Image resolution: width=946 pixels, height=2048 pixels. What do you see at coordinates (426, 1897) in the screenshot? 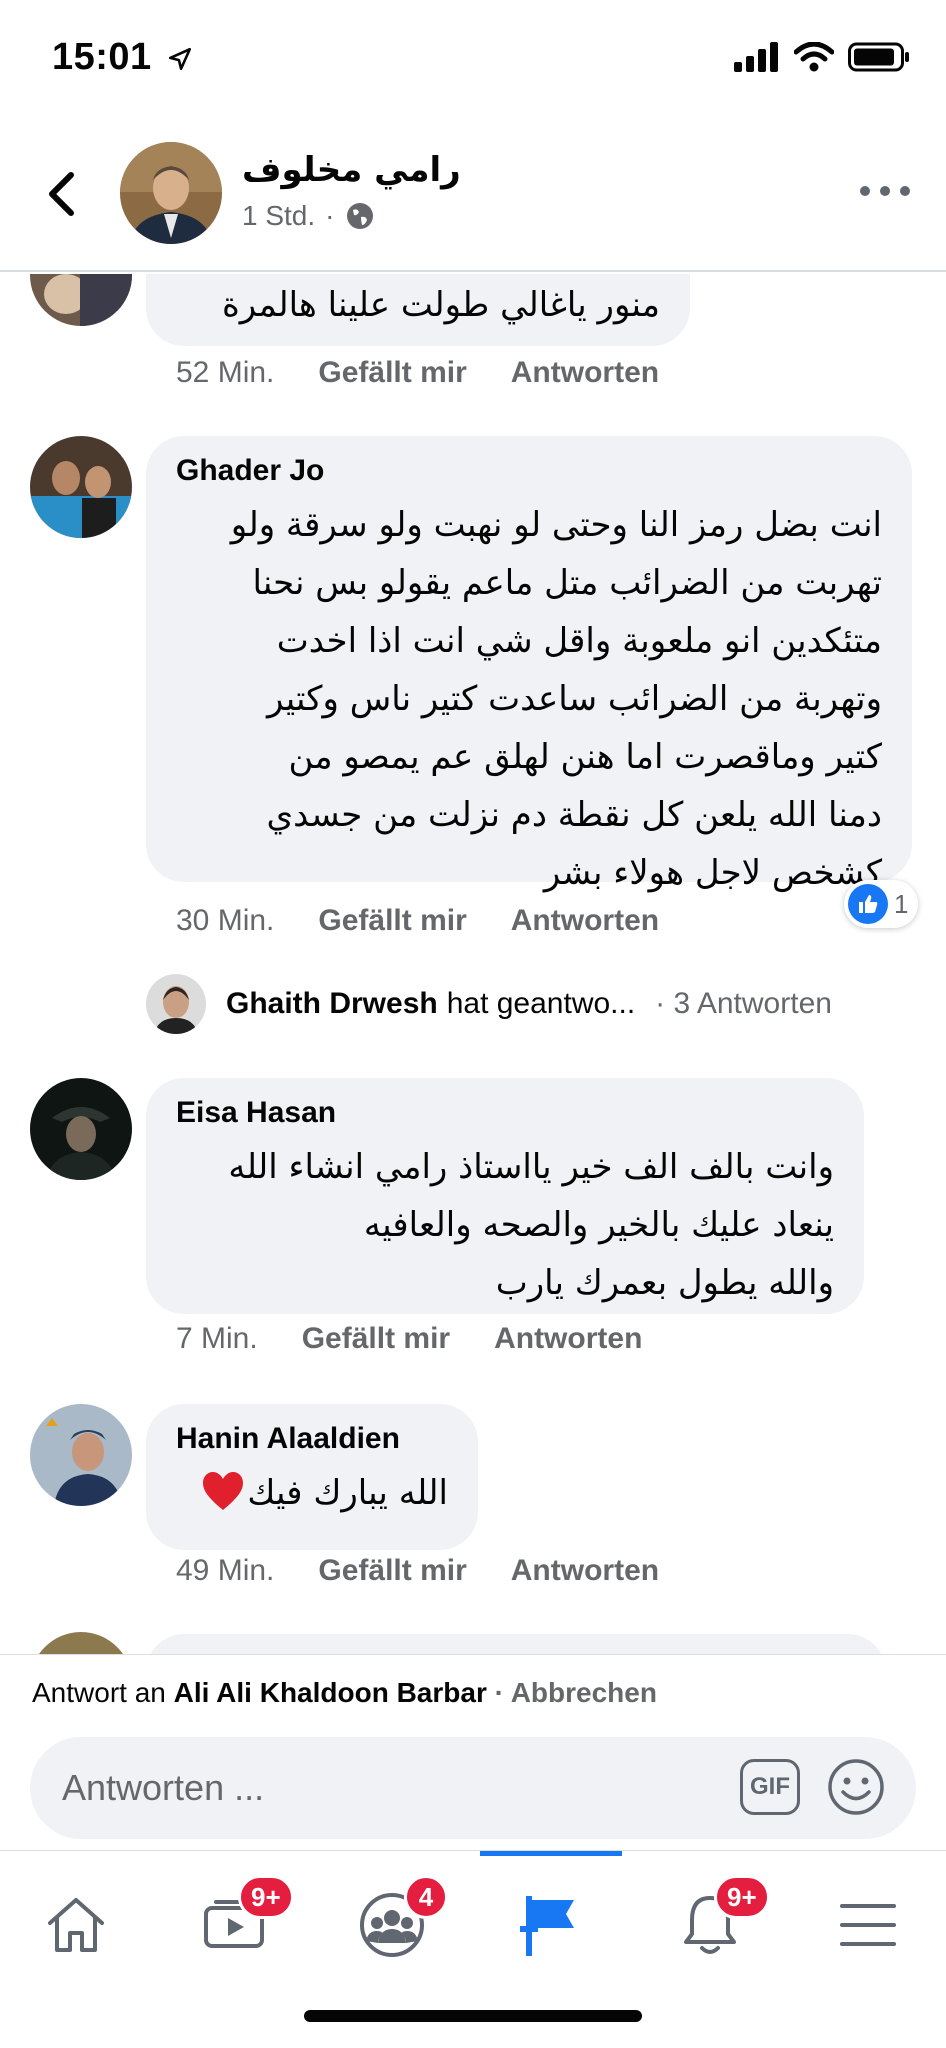
I see `groups-badge: 4` at bounding box center [426, 1897].